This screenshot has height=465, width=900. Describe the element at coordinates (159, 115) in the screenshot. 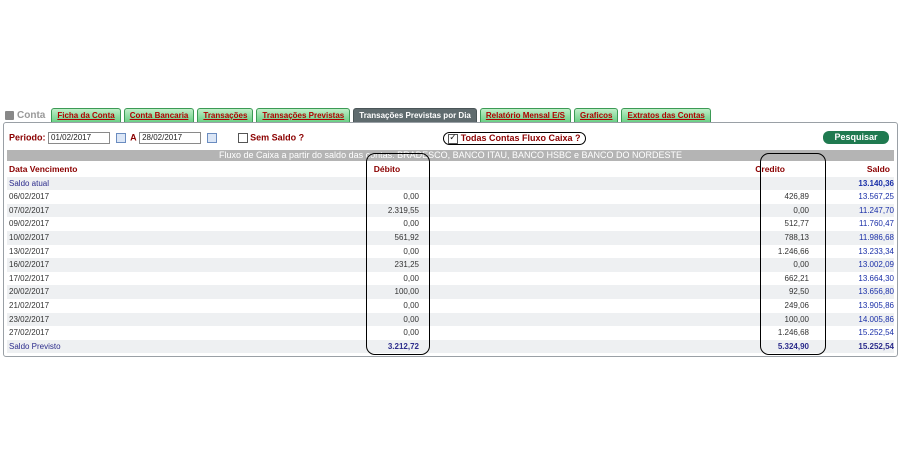

I see `tab-conta-bancaria: Conta Bancaria` at that location.